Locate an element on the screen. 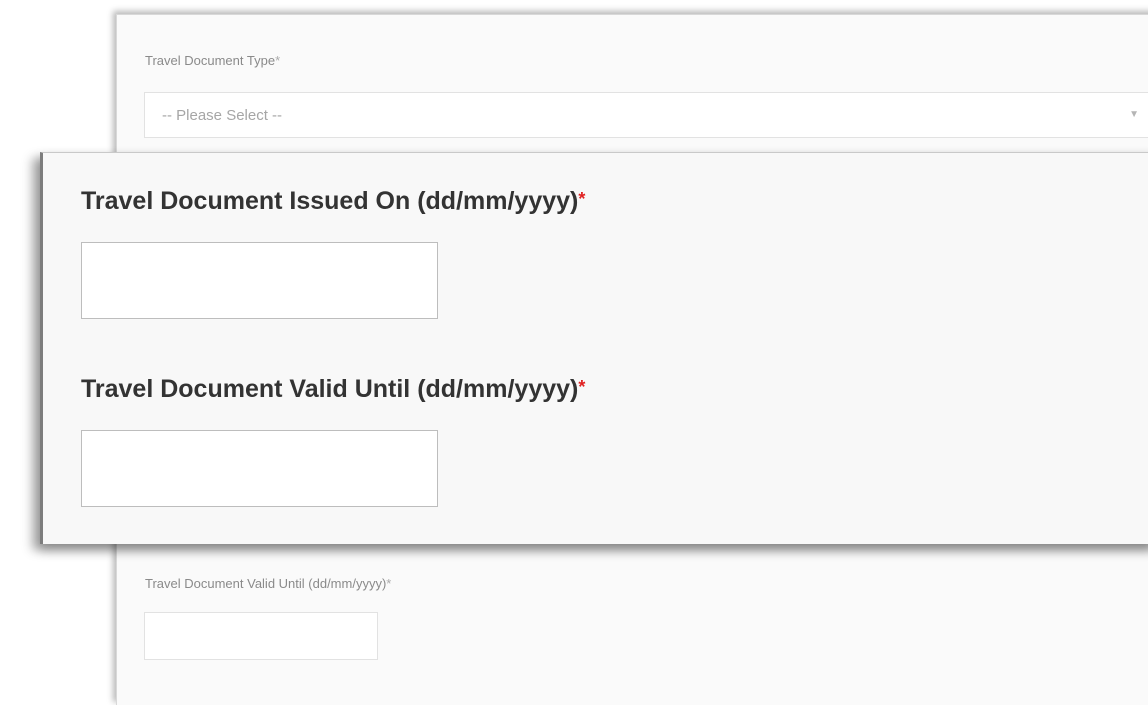  travel-document-issued-on-input is located at coordinates (259, 280).